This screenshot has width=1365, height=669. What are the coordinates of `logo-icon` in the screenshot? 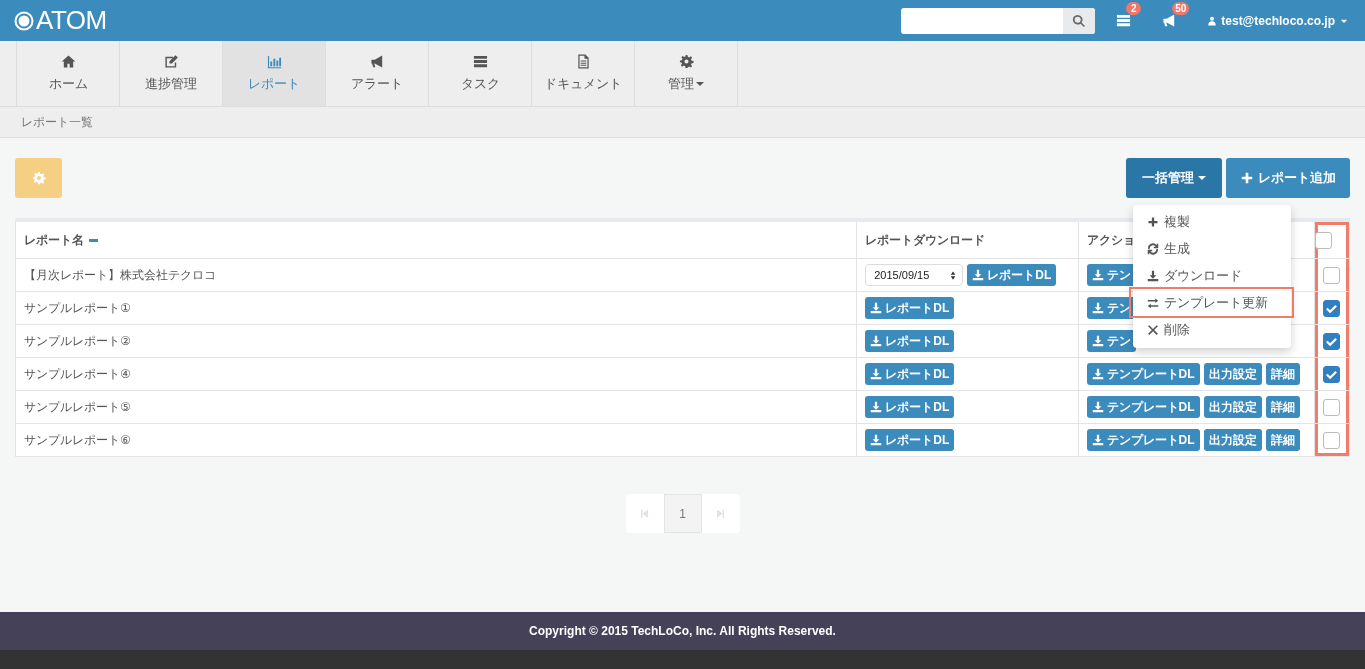 It's located at (24, 20).